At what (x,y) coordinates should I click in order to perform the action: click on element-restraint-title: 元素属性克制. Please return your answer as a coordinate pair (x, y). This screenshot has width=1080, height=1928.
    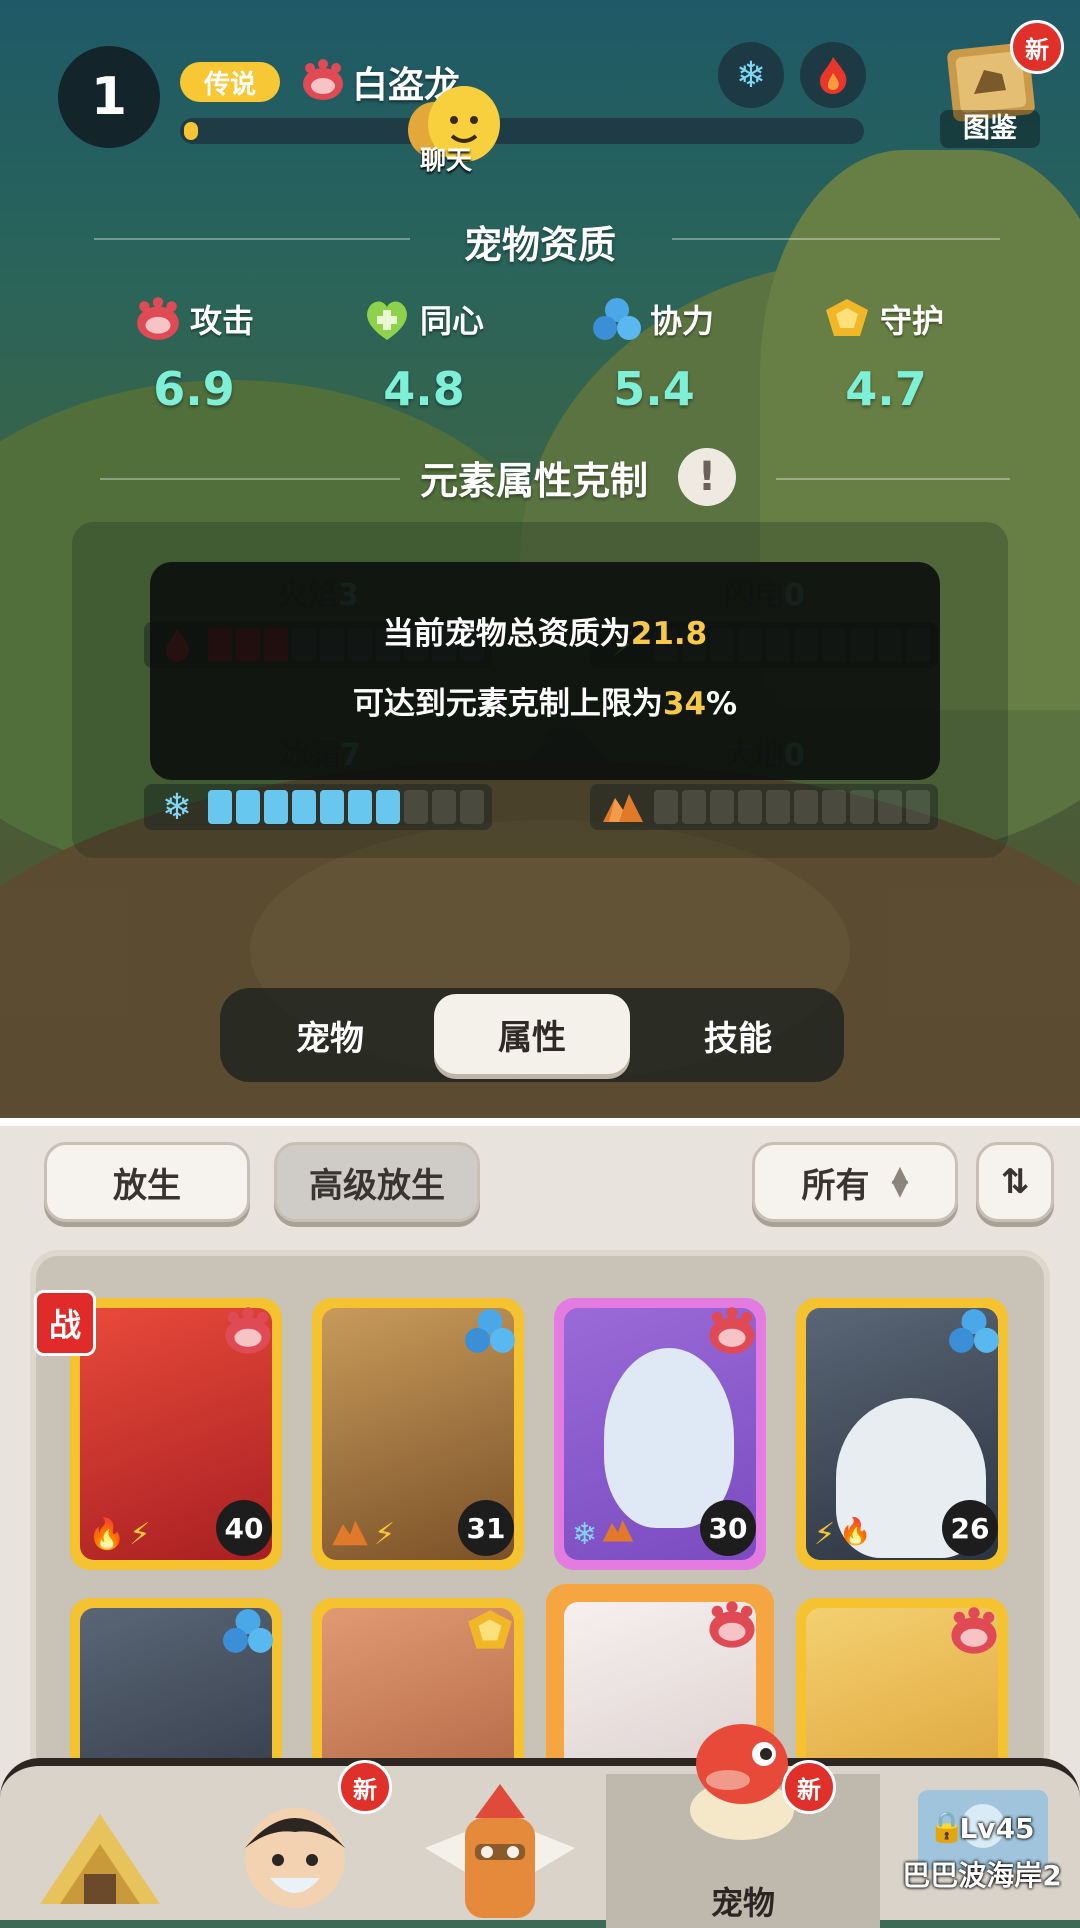
    Looking at the image, I should click on (534, 481).